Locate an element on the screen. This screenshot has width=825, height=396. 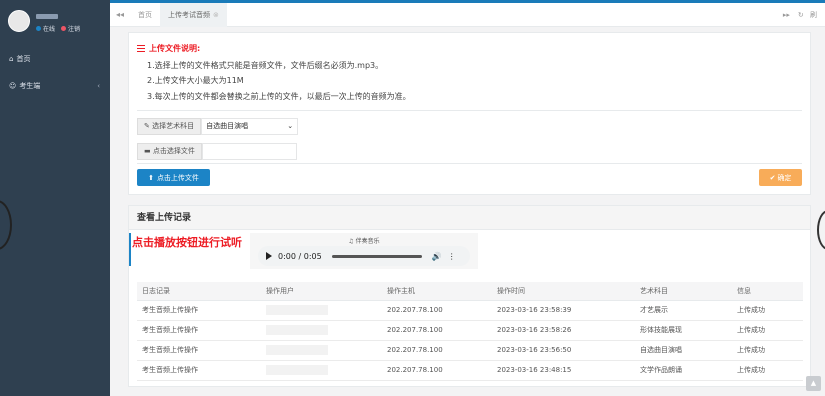
user-name-masked is located at coordinates (47, 16).